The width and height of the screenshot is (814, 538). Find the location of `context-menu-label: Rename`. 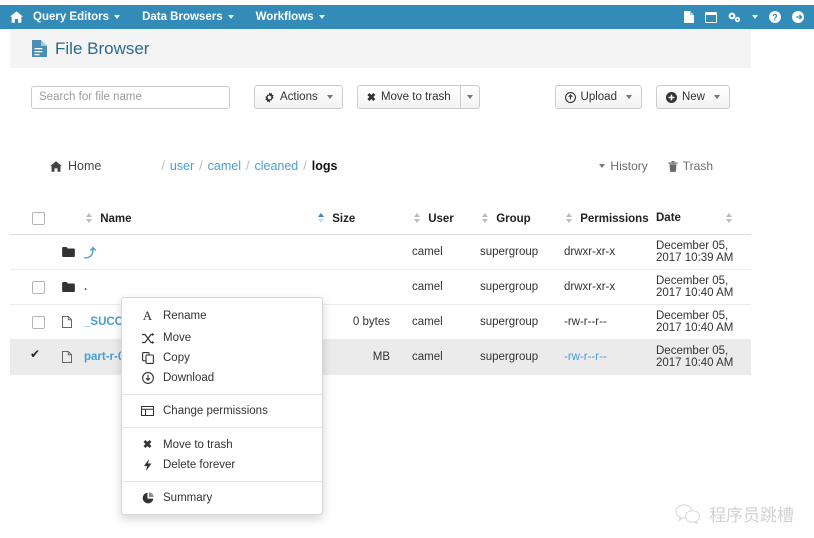

context-menu-label: Rename is located at coordinates (185, 316).